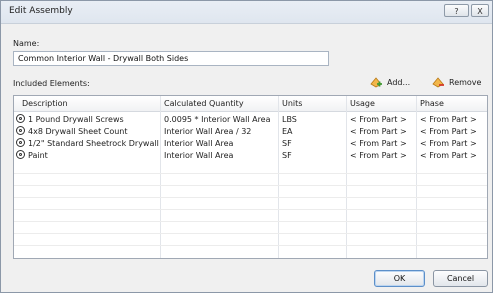 The height and width of the screenshot is (293, 493). What do you see at coordinates (208, 131) in the screenshot?
I see `row-quantity: Interior Wall Area / 32` at bounding box center [208, 131].